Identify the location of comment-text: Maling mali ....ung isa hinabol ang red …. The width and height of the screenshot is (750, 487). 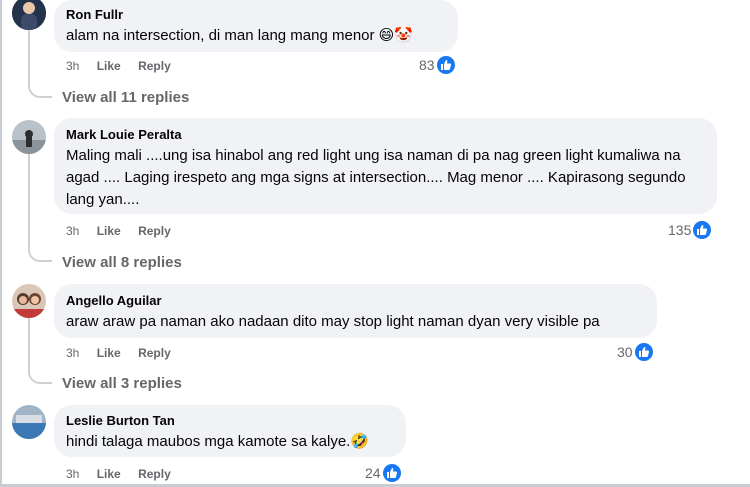
(376, 177).